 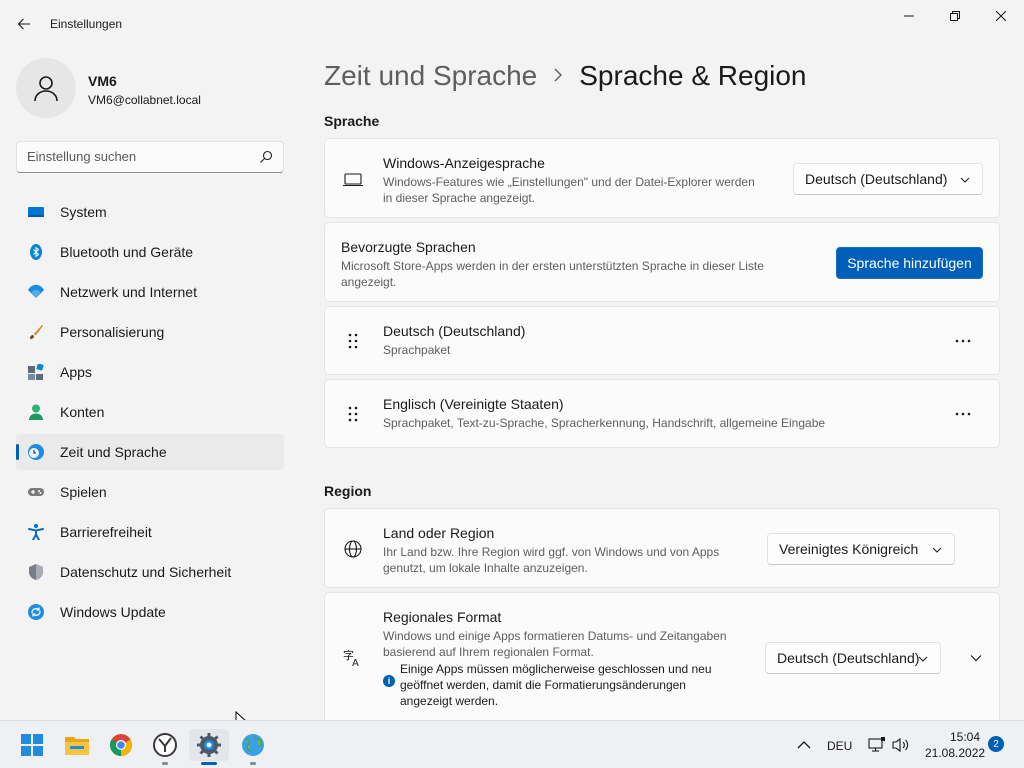 I want to click on input-language-indicator: DEU, so click(x=839, y=746).